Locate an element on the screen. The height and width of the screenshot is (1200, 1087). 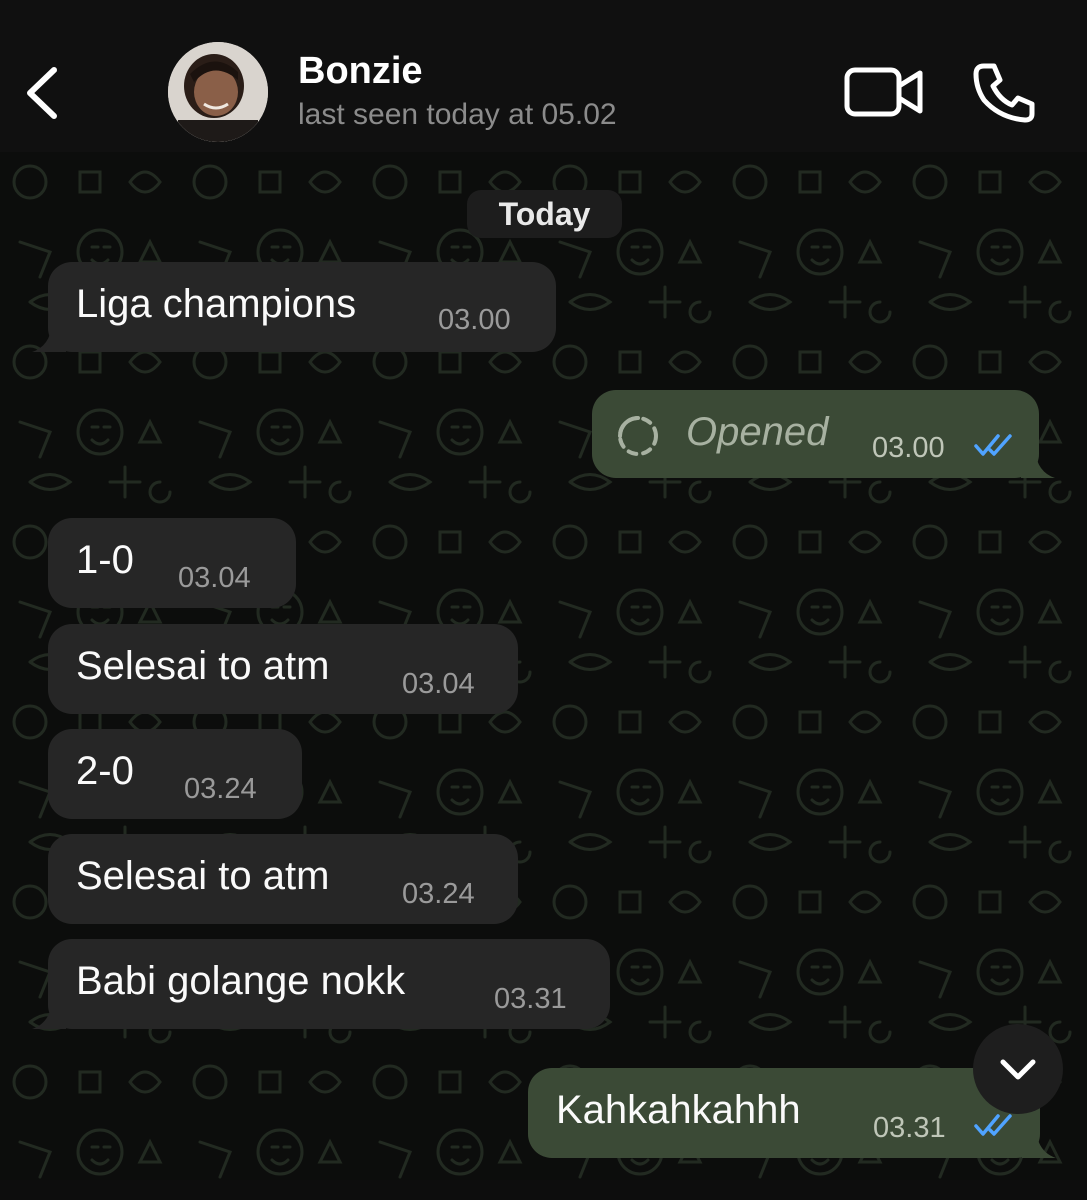
message-outgoing: Kahkahkahhh 03.31 is located at coordinates (792, 1113).